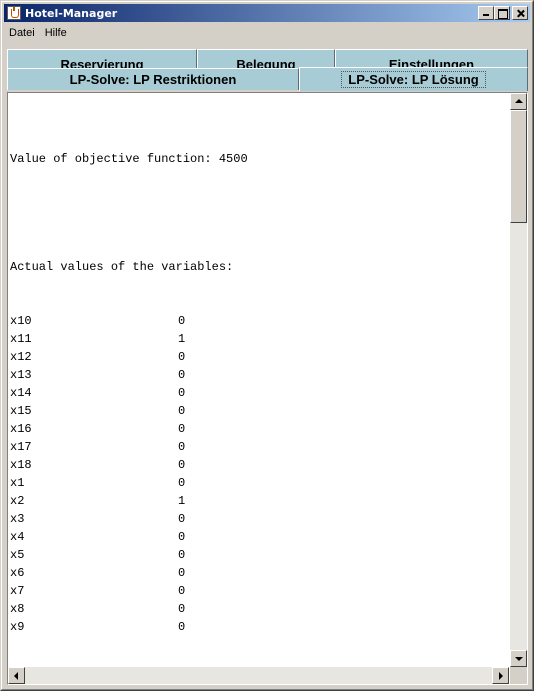  I want to click on variable-row: x2 1, so click(259, 501).